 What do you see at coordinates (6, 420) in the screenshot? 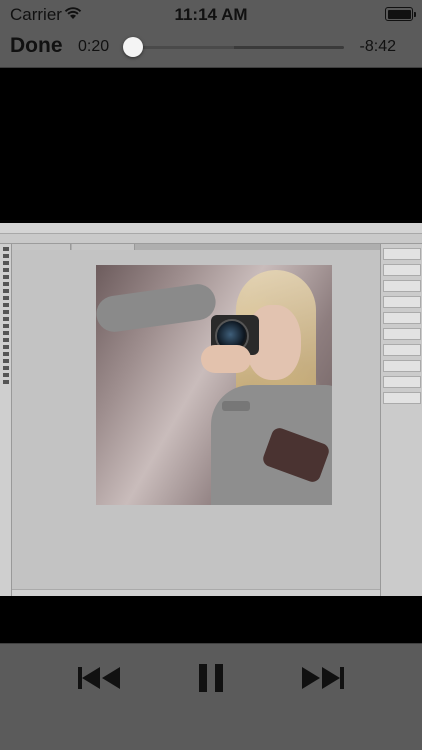
I see `video-app-toolbox` at bounding box center [6, 420].